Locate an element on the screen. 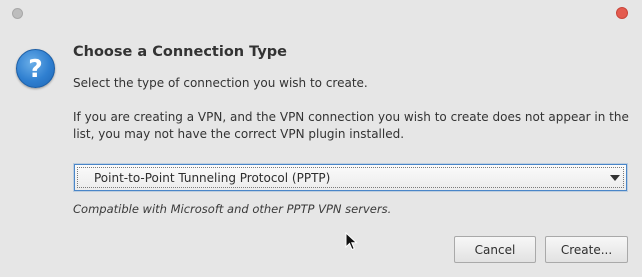 This screenshot has height=277, width=642. question-icon: ? is located at coordinates (35, 68).